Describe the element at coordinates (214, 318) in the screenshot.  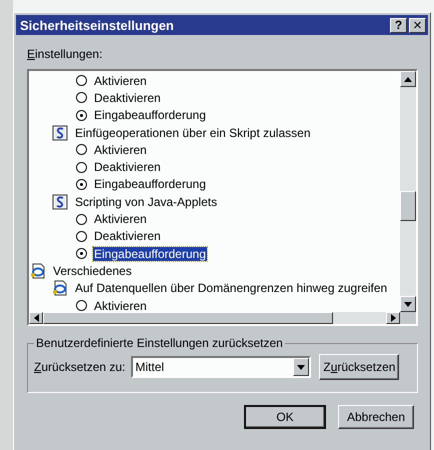
I see `horizontal-scrollbar` at that location.